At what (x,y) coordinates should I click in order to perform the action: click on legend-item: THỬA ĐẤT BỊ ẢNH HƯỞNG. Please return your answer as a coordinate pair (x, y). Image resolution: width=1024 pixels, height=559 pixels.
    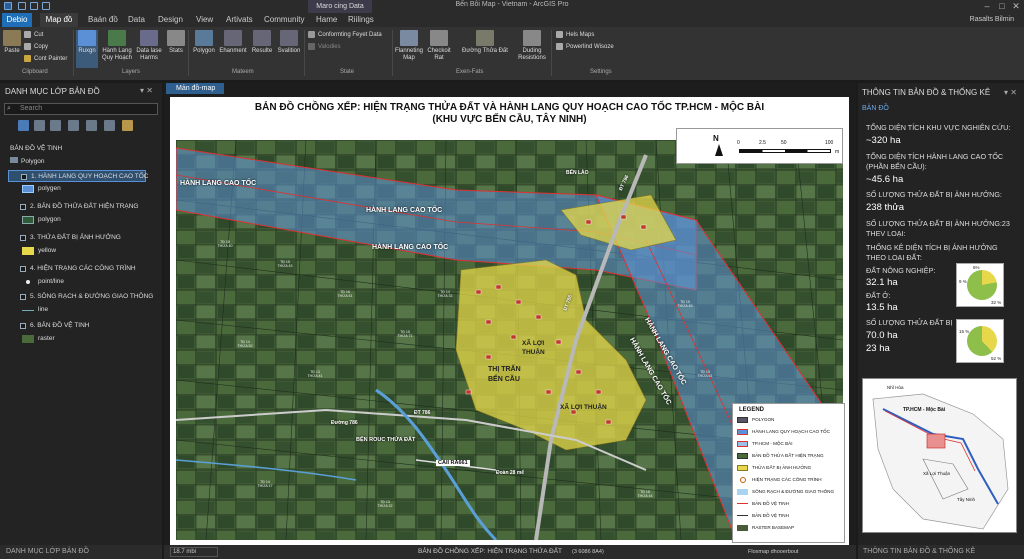
    Looking at the image, I should click on (774, 468).